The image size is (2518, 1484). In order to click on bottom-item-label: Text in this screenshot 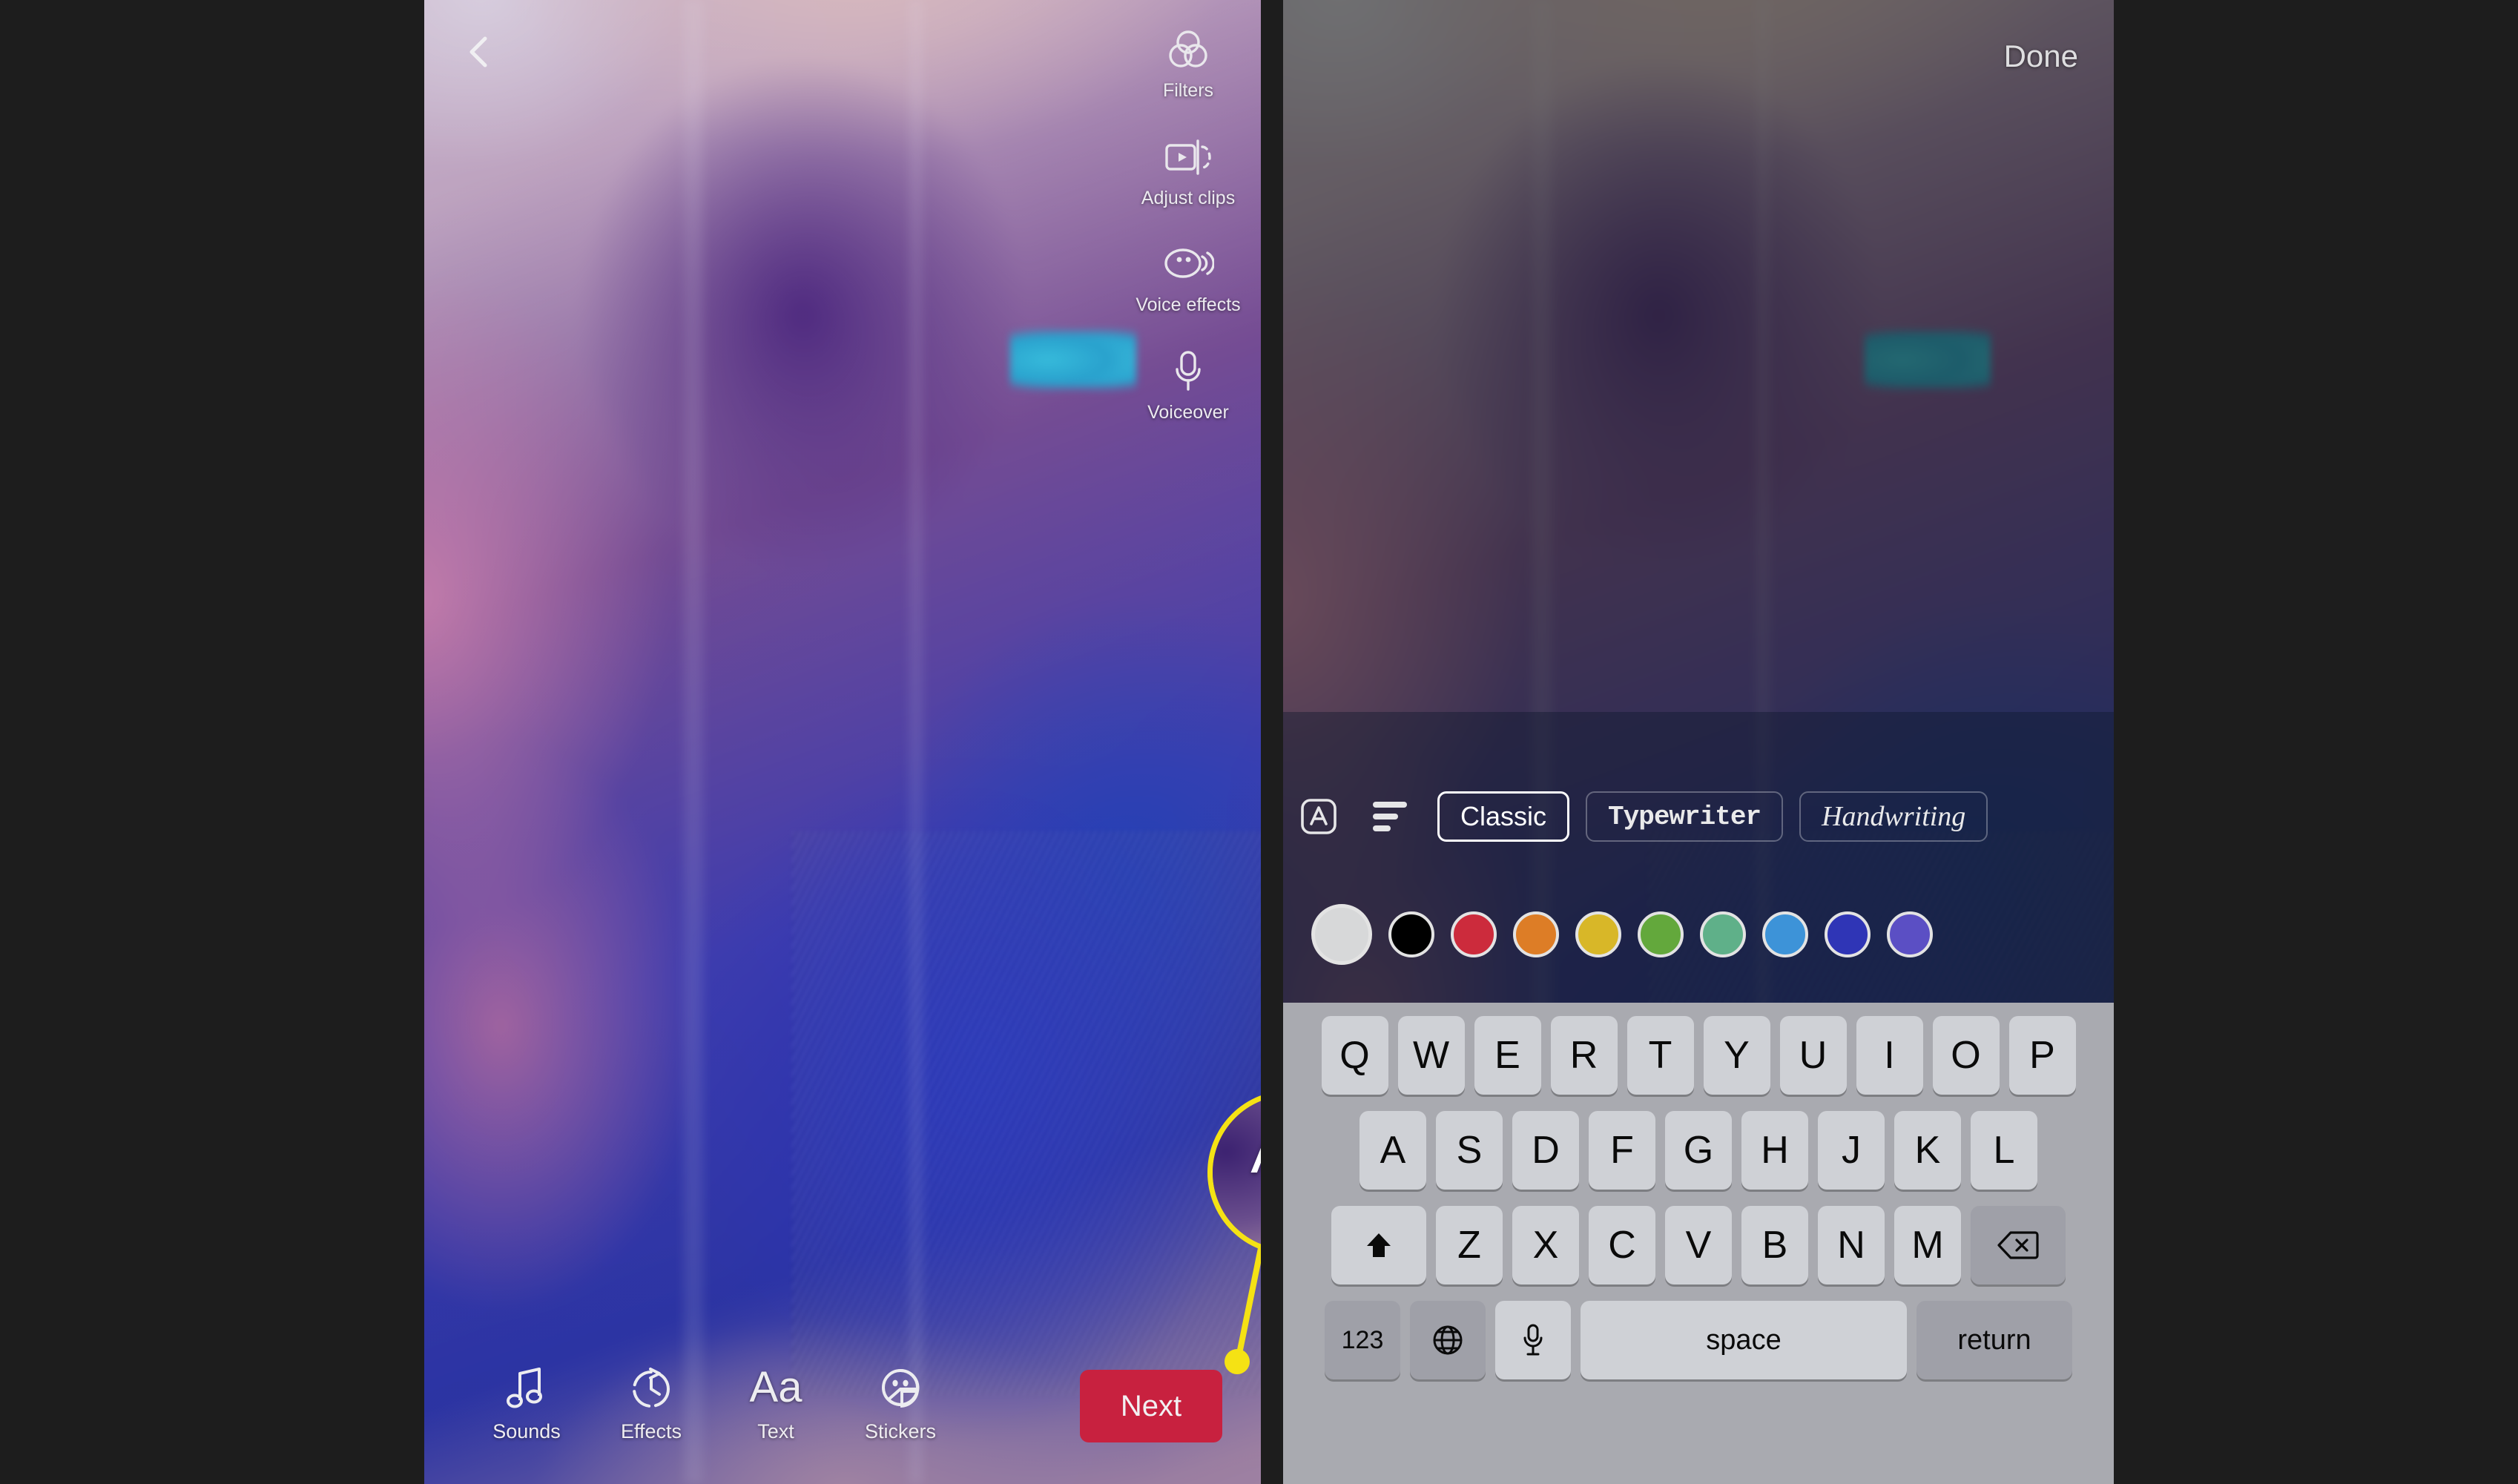, I will do `click(775, 1430)`.